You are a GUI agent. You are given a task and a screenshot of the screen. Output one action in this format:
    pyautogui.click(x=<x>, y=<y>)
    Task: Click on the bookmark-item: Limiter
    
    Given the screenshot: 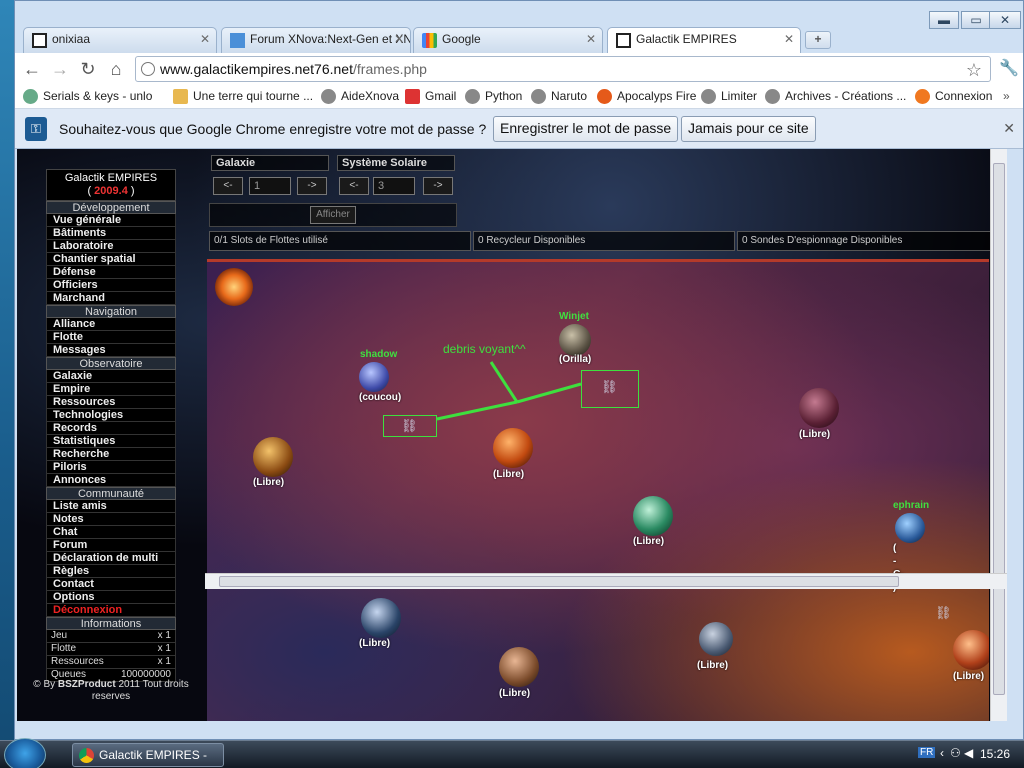 What is the action you would take?
    pyautogui.click(x=729, y=96)
    